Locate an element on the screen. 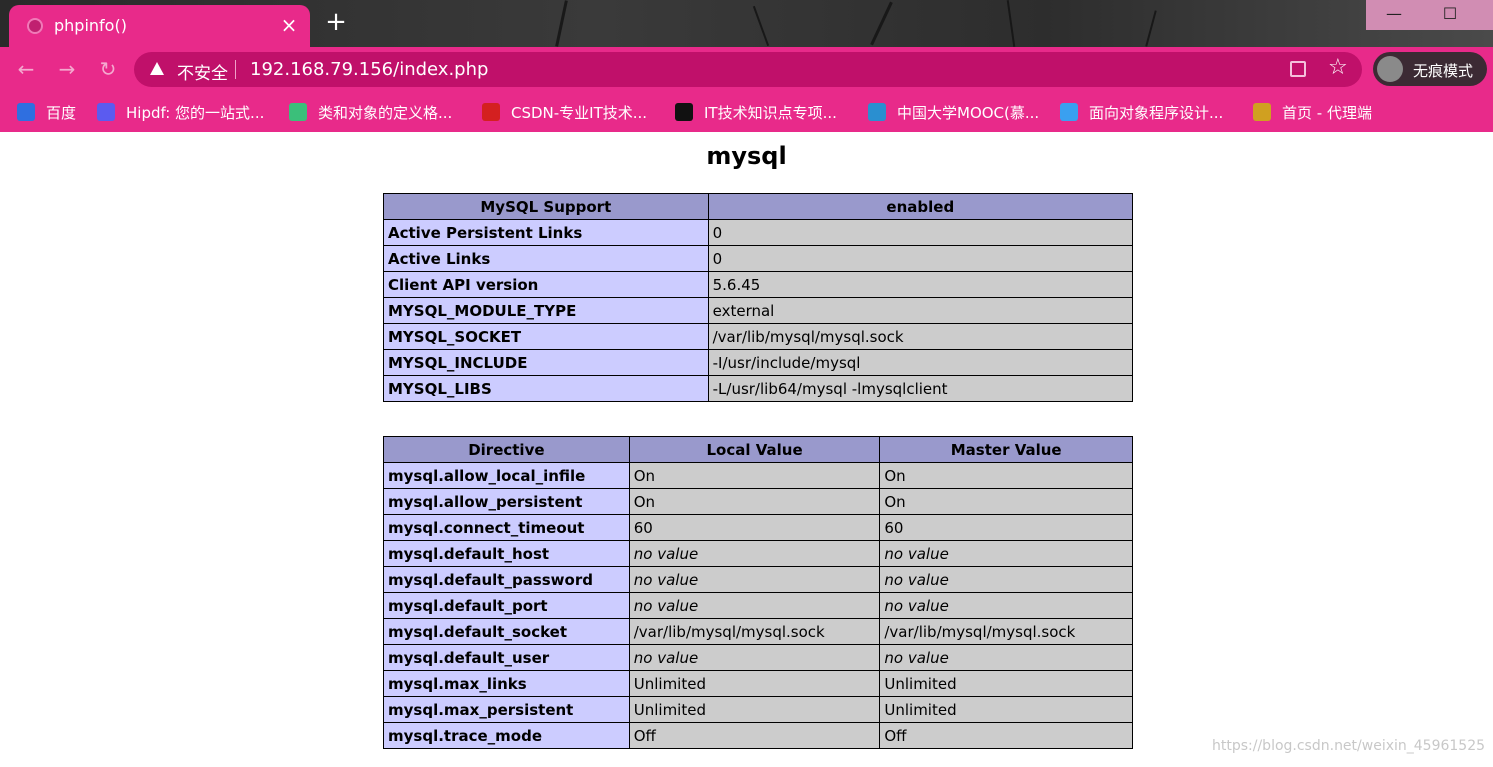  row-key: MYSQL_LIBS is located at coordinates (546, 388).